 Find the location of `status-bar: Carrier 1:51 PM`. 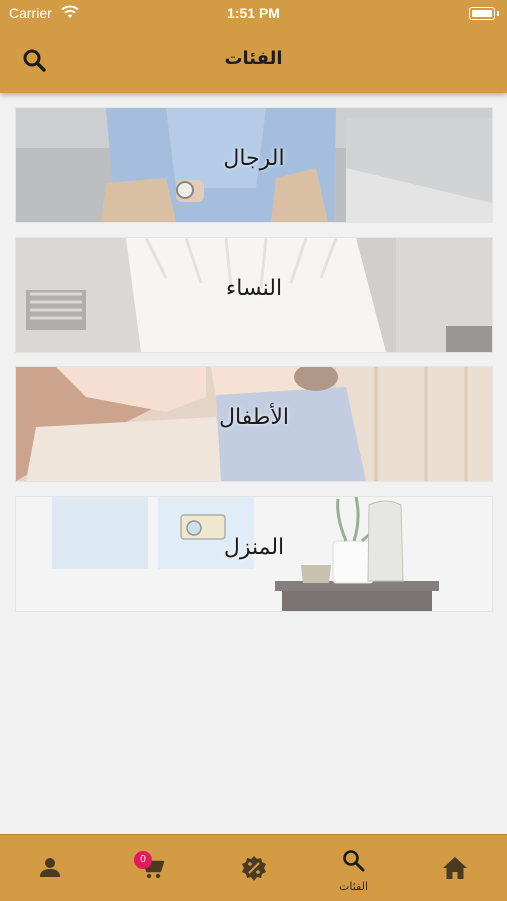

status-bar: Carrier 1:51 PM is located at coordinates (253, 14).